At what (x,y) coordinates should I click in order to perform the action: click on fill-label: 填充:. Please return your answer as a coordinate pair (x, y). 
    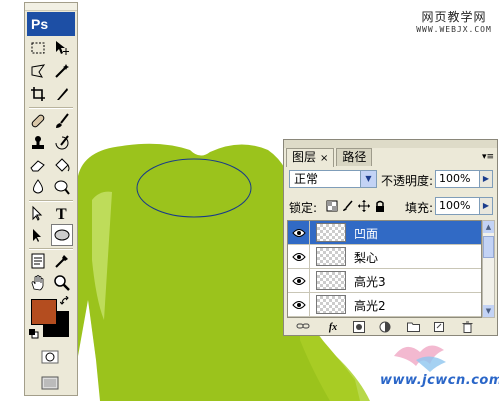
    Looking at the image, I should click on (419, 208).